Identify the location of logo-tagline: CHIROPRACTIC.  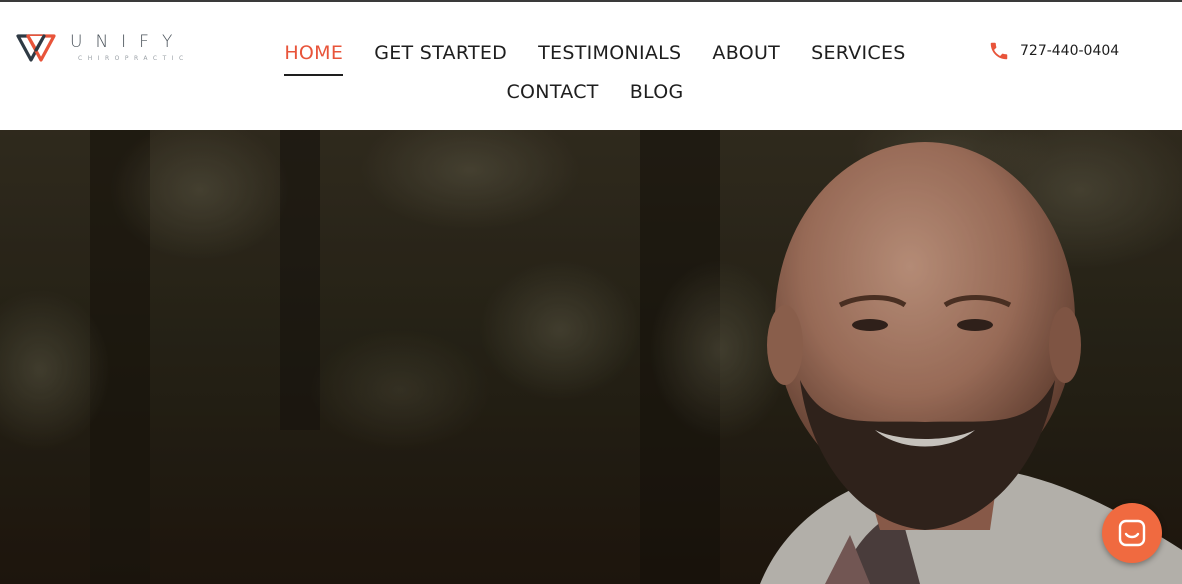
(133, 58).